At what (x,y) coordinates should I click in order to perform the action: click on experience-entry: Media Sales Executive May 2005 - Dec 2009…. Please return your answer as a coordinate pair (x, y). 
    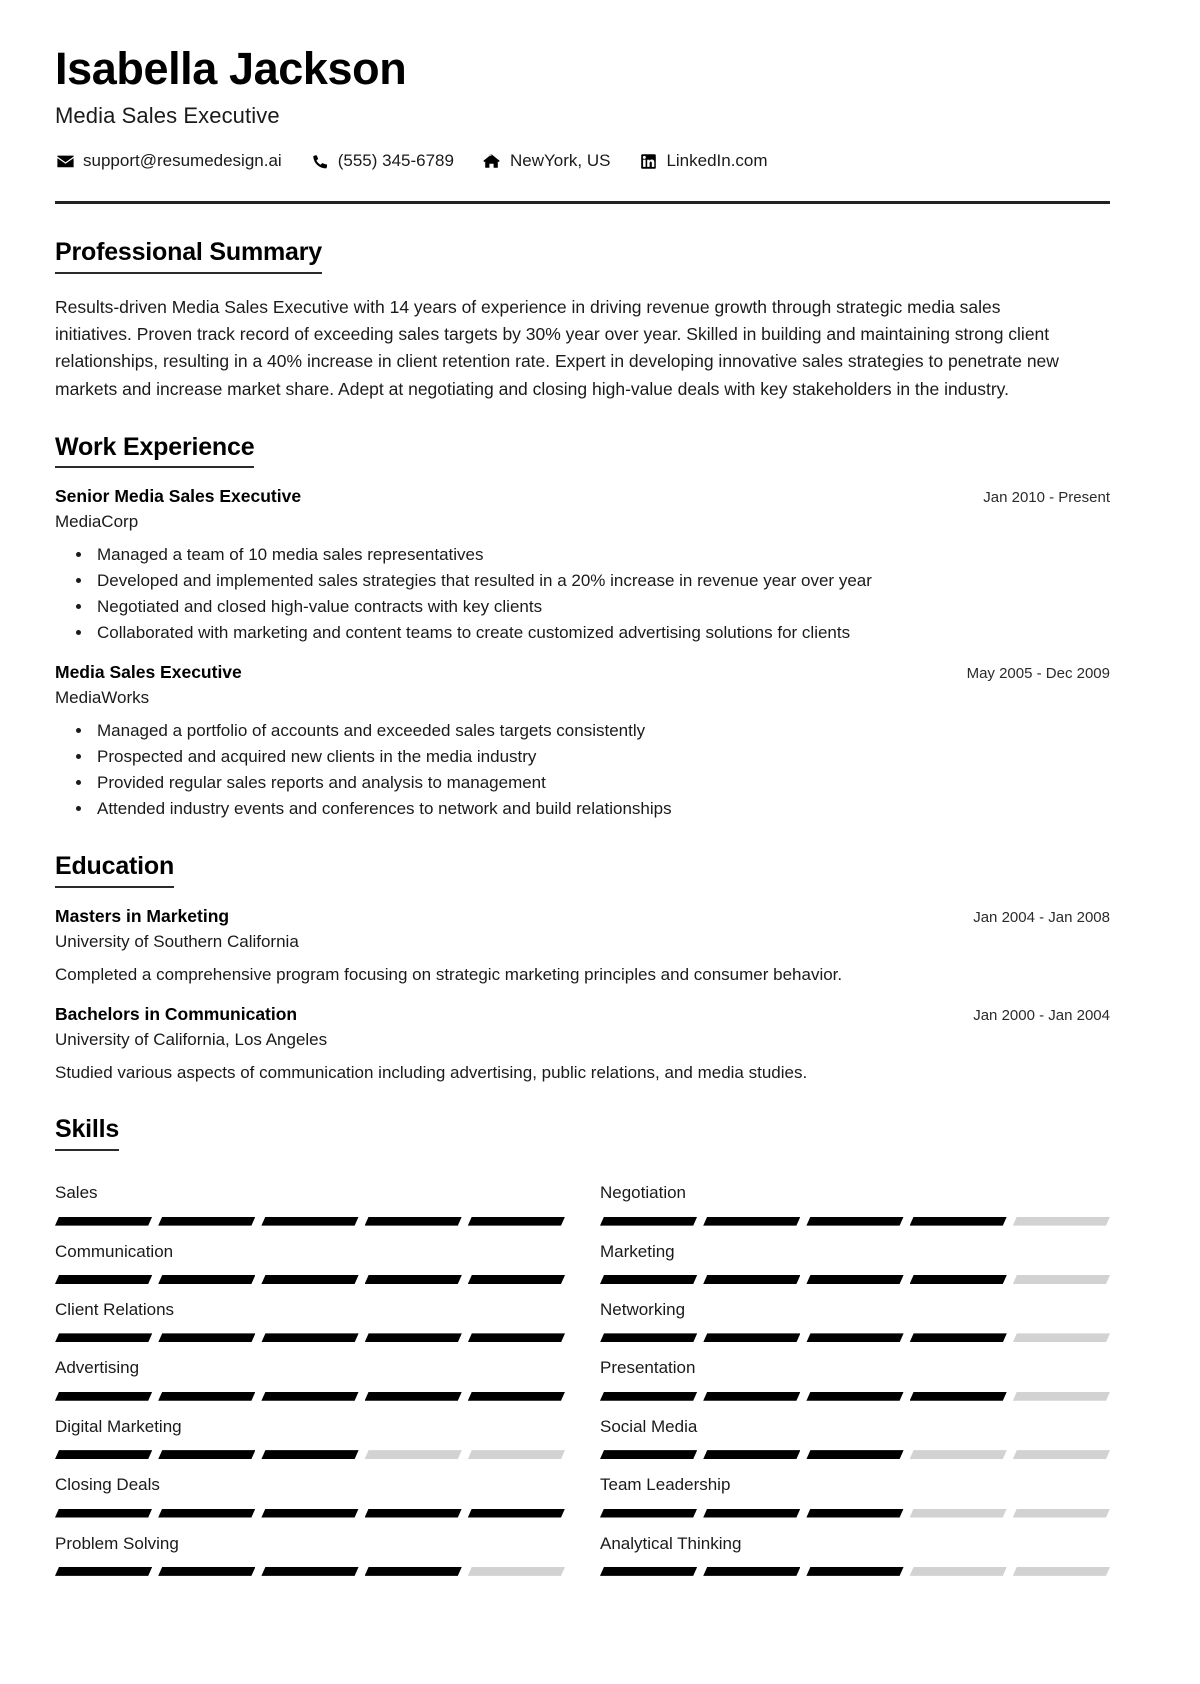
    Looking at the image, I should click on (582, 742).